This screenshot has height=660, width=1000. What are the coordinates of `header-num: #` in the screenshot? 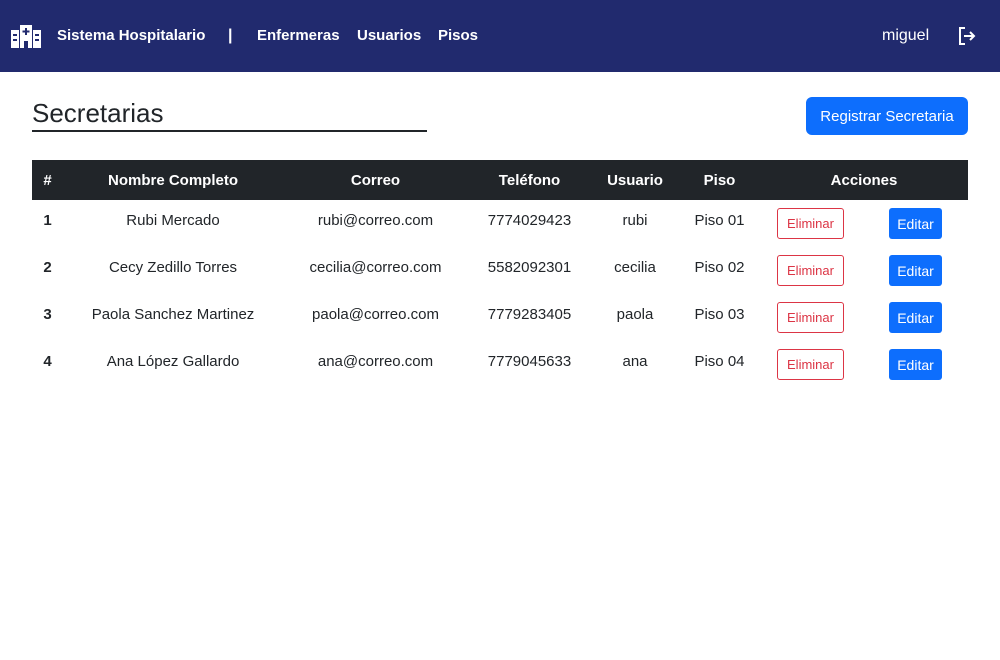 It's located at (47, 180).